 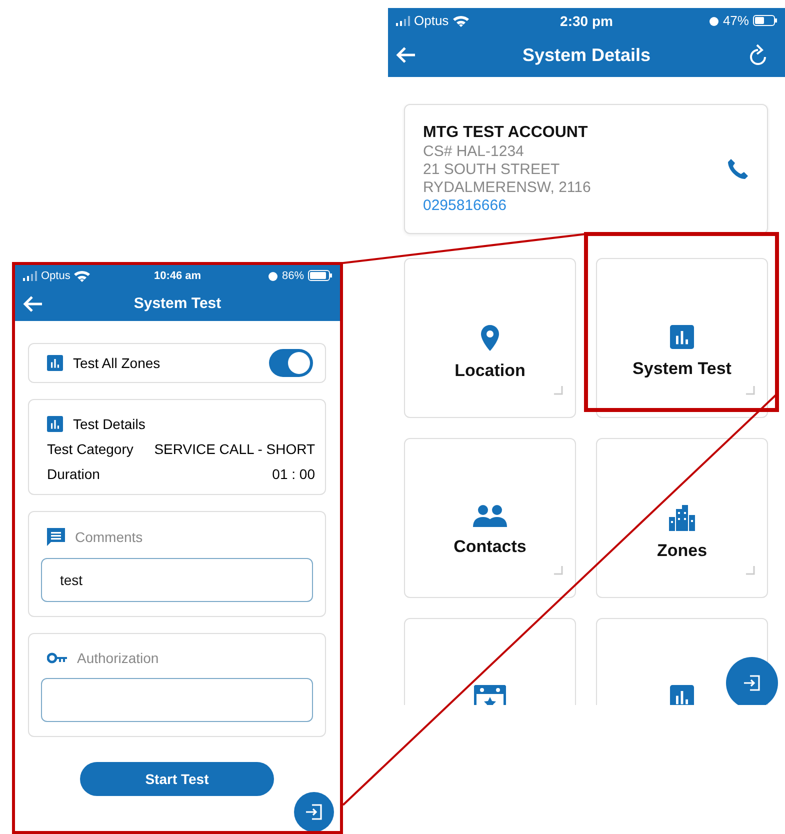 What do you see at coordinates (109, 424) in the screenshot?
I see `card-title: Test Details` at bounding box center [109, 424].